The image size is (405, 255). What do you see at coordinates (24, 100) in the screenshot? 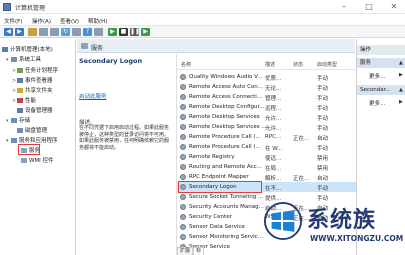
I see `tree-item-performance: > 性能` at bounding box center [24, 100].